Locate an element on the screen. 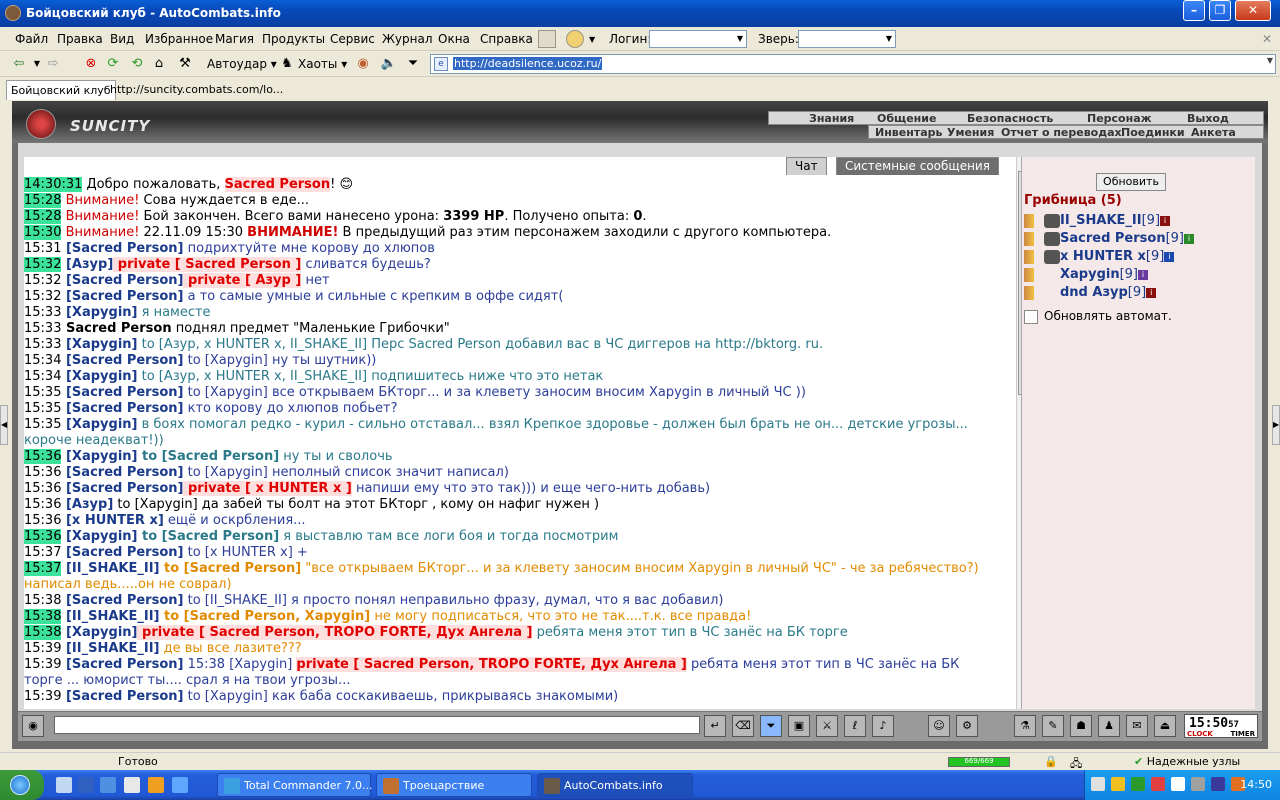  user-name: Xapygin is located at coordinates (1090, 274).